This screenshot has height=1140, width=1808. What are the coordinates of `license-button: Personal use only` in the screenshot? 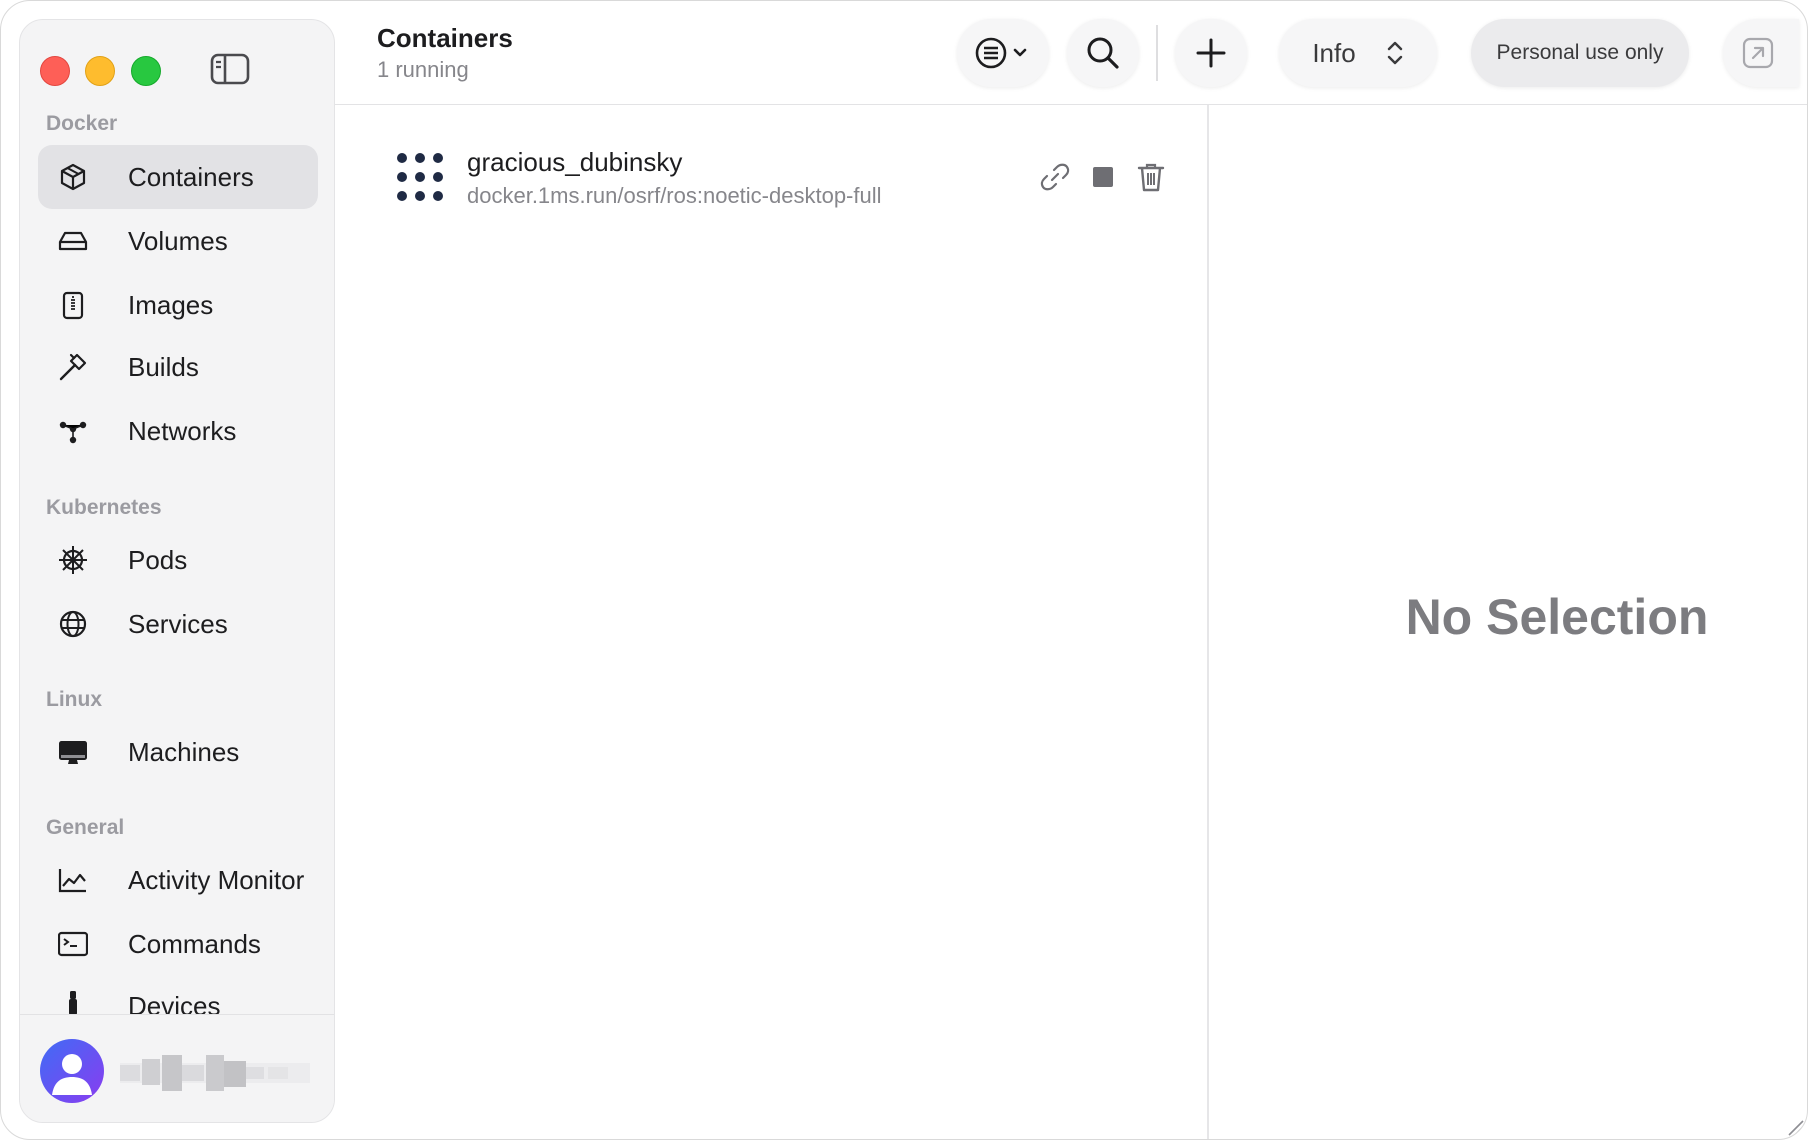 It's located at (1580, 53).